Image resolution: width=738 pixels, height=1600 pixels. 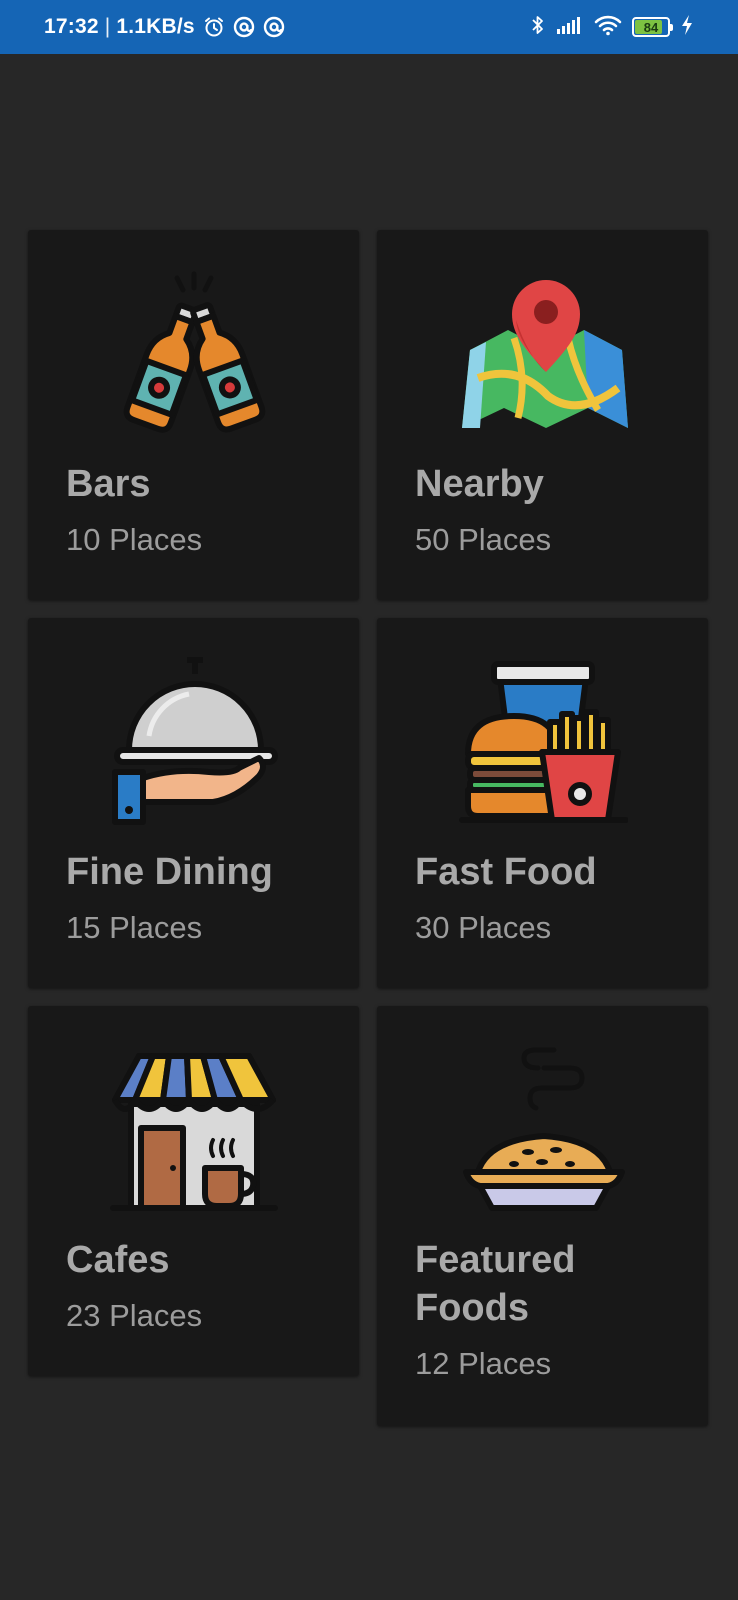 I want to click on battery-icon: 84, so click(x=652, y=27).